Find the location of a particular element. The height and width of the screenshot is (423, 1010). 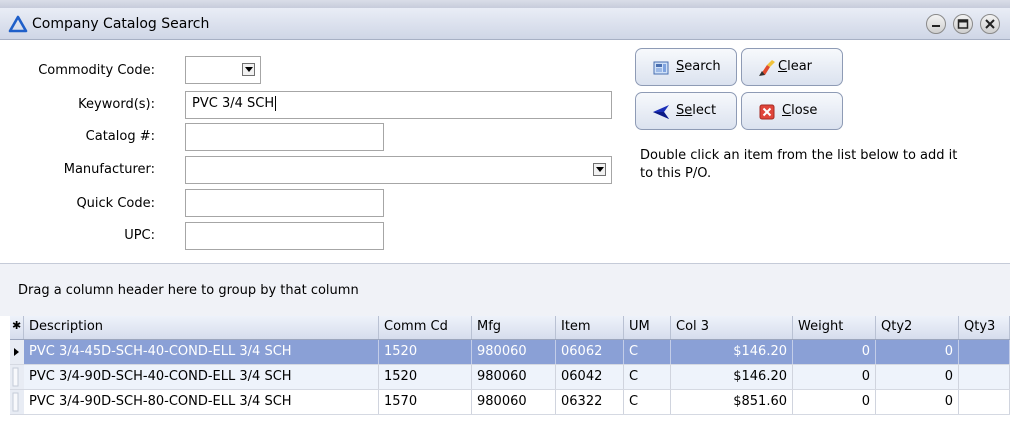

cell-item: 06042 is located at coordinates (590, 377).